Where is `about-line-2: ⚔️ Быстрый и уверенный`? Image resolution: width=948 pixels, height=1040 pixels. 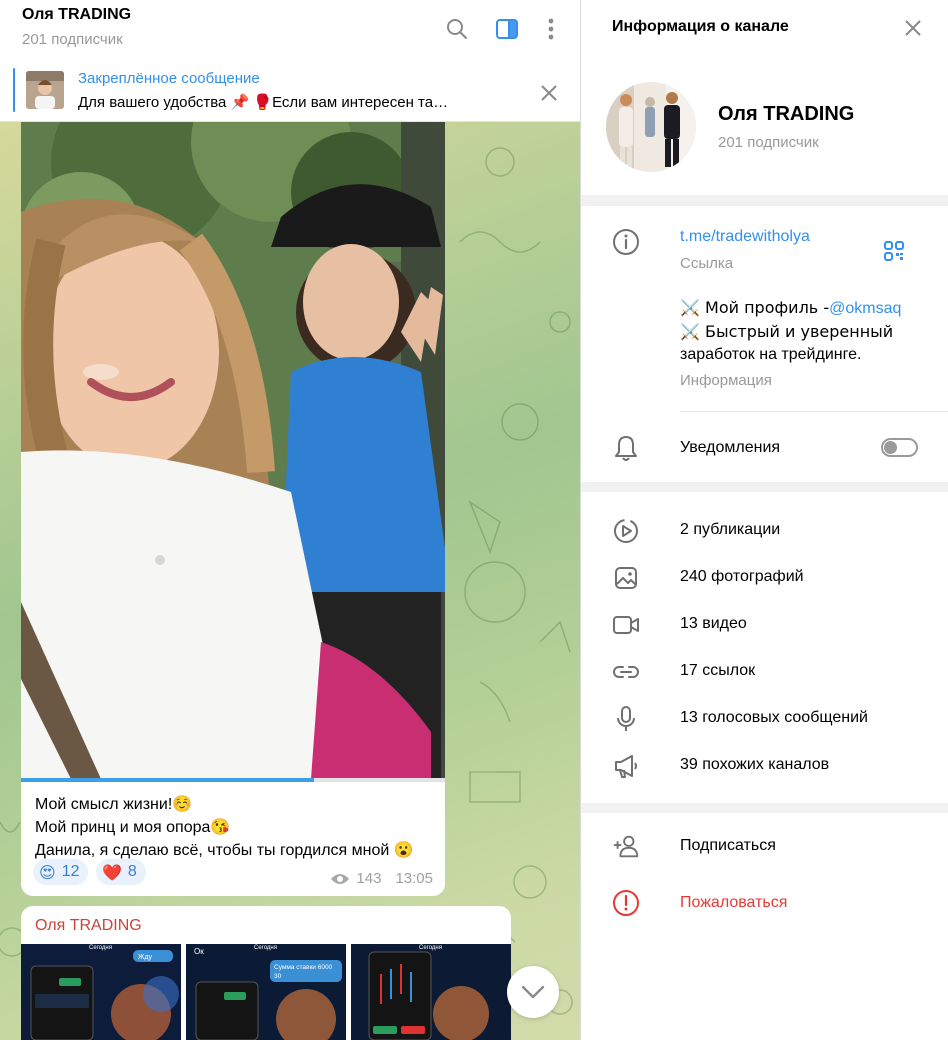 about-line-2: ⚔️ Быстрый и уверенный is located at coordinates (787, 331).